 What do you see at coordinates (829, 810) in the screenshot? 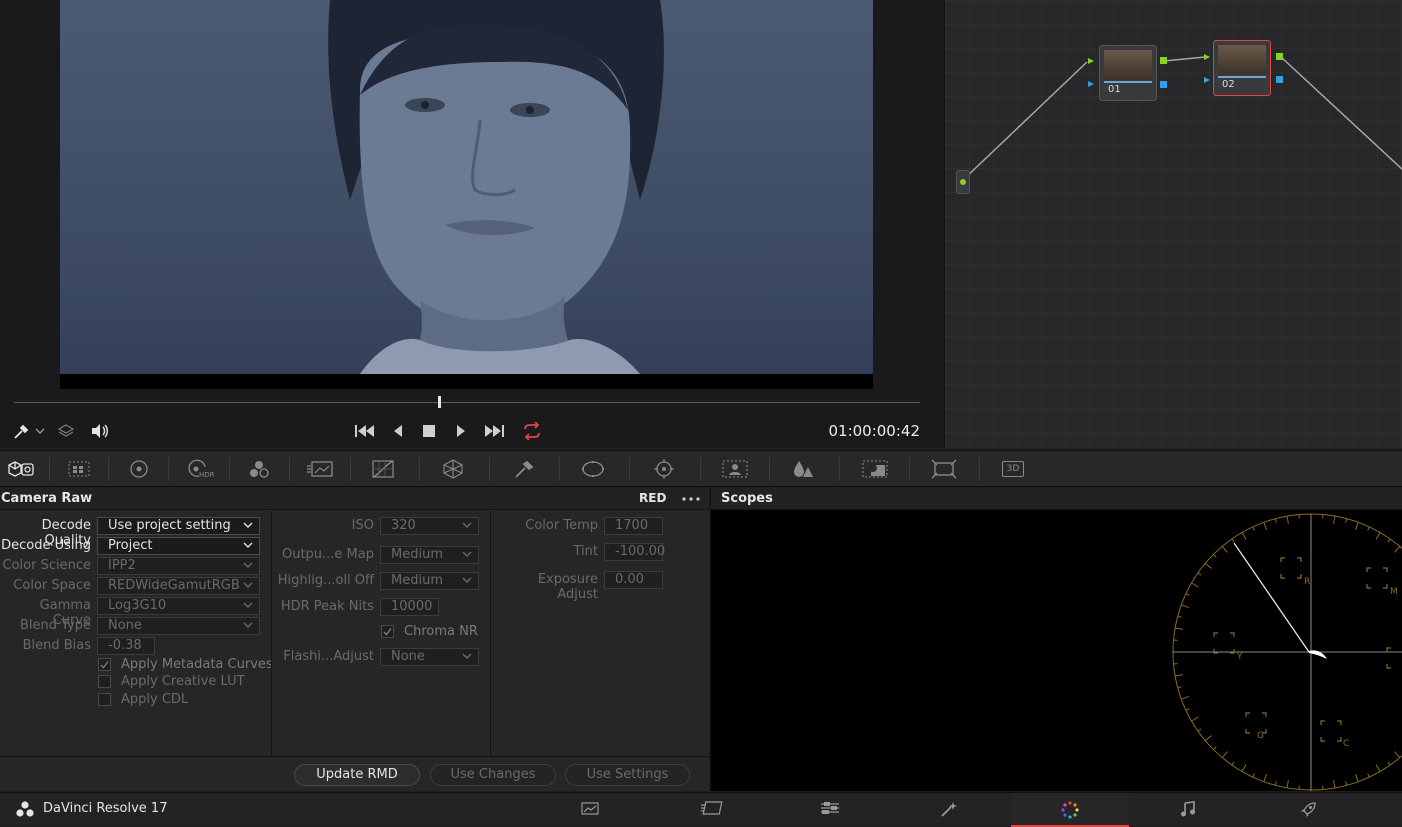
I see `edit-page-tab` at bounding box center [829, 810].